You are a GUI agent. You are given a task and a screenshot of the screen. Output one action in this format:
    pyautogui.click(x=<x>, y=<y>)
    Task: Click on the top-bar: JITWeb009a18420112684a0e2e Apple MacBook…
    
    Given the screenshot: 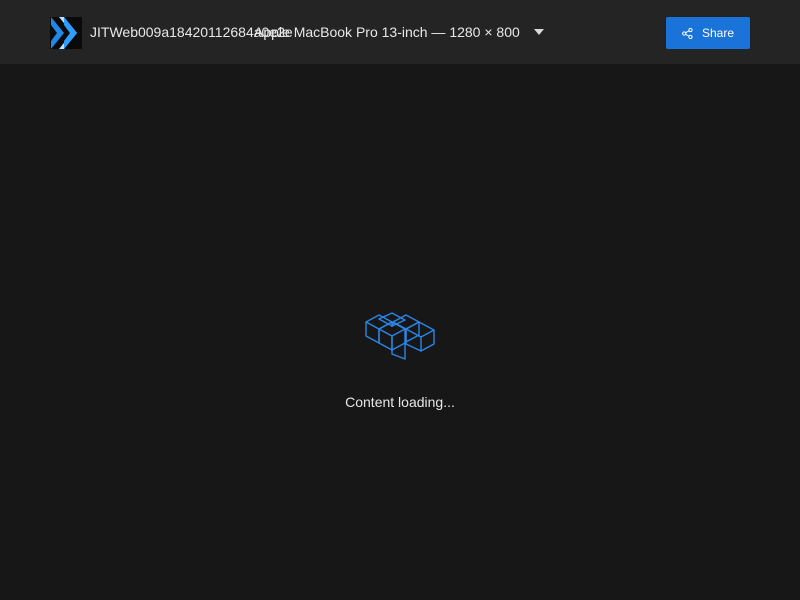 What is the action you would take?
    pyautogui.click(x=400, y=32)
    